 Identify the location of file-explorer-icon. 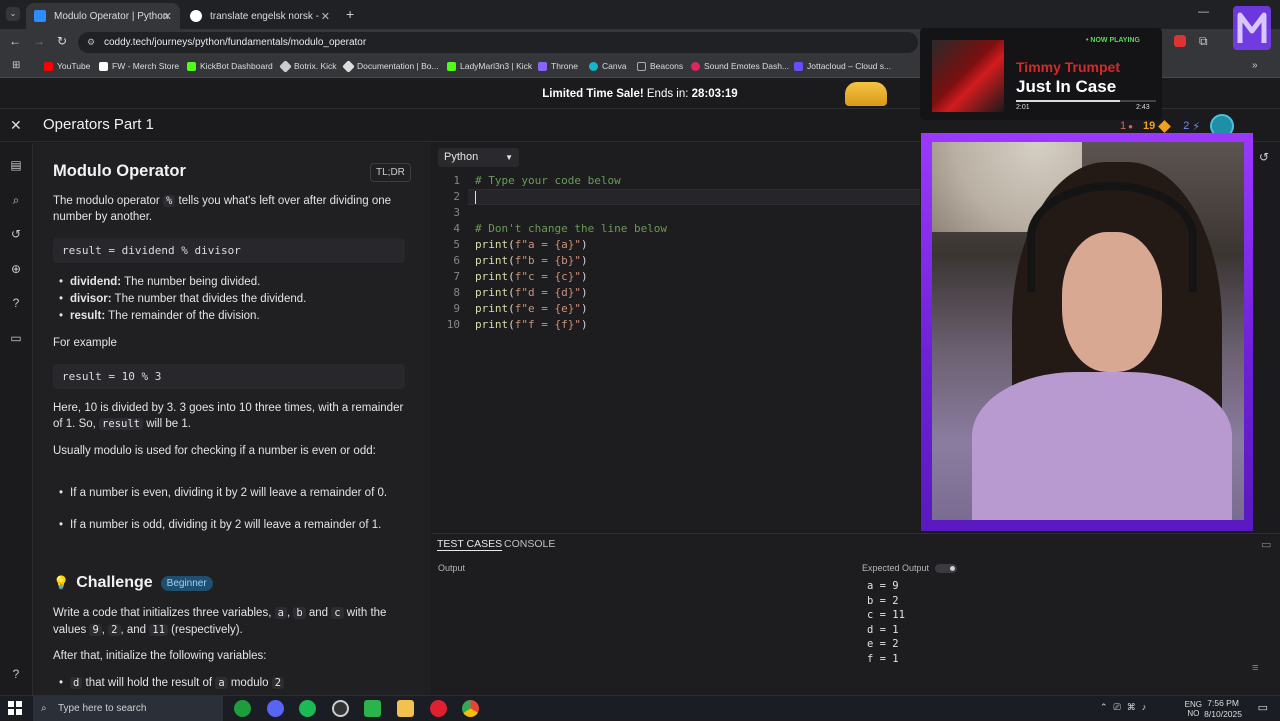
(405, 708).